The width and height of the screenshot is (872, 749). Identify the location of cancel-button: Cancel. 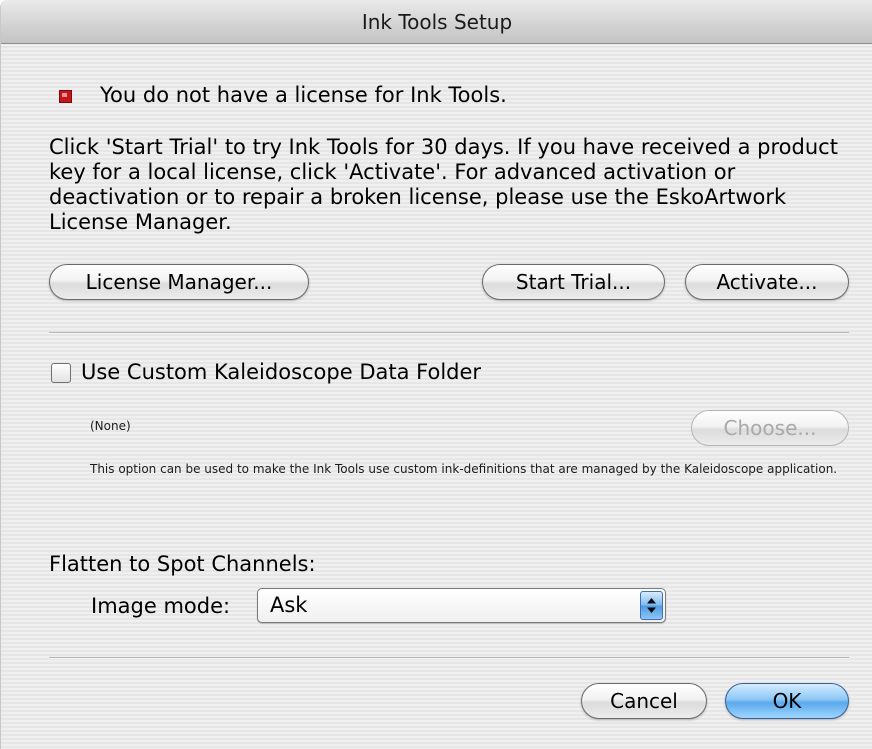
(644, 701).